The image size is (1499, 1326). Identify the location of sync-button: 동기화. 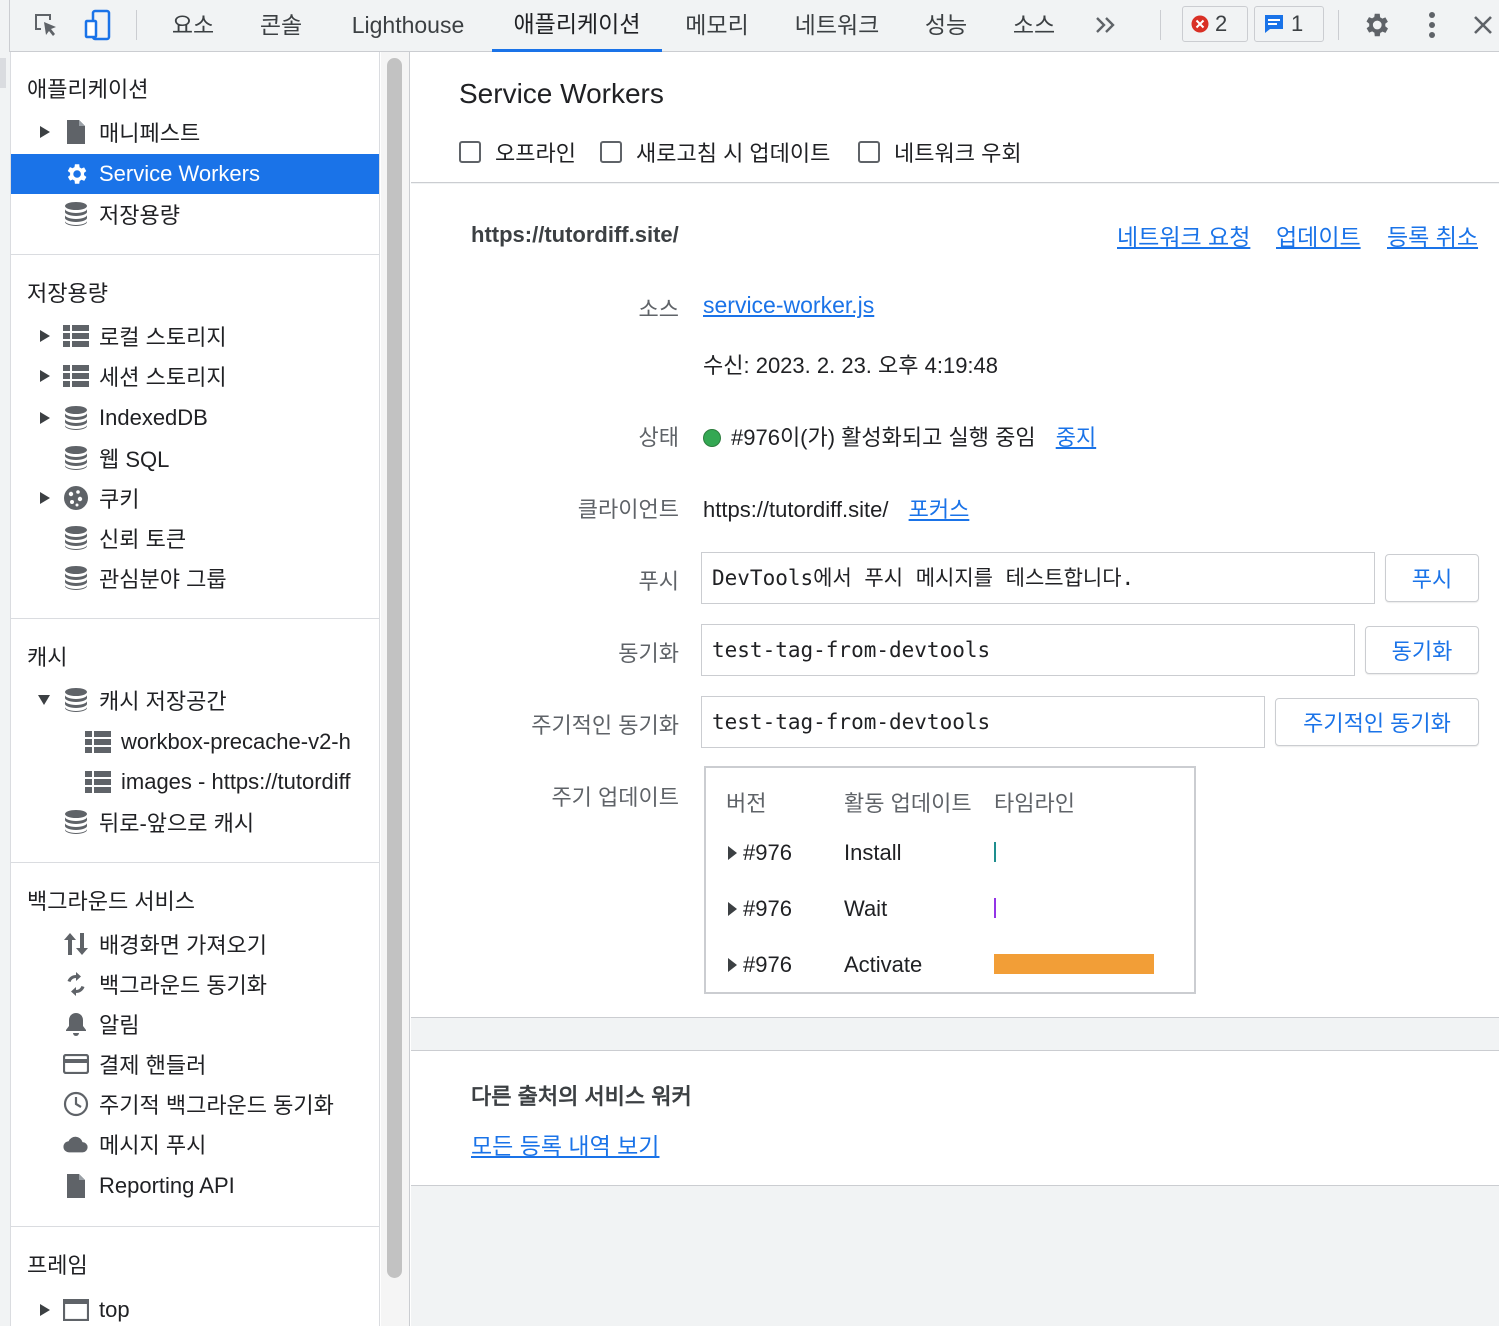
(1422, 650).